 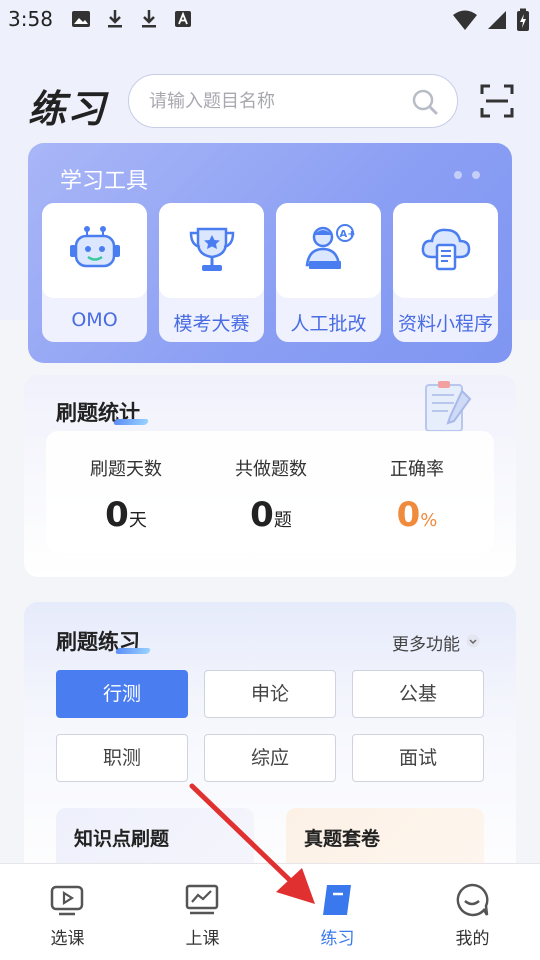 What do you see at coordinates (137, 520) in the screenshot?
I see `stat-unit: 天` at bounding box center [137, 520].